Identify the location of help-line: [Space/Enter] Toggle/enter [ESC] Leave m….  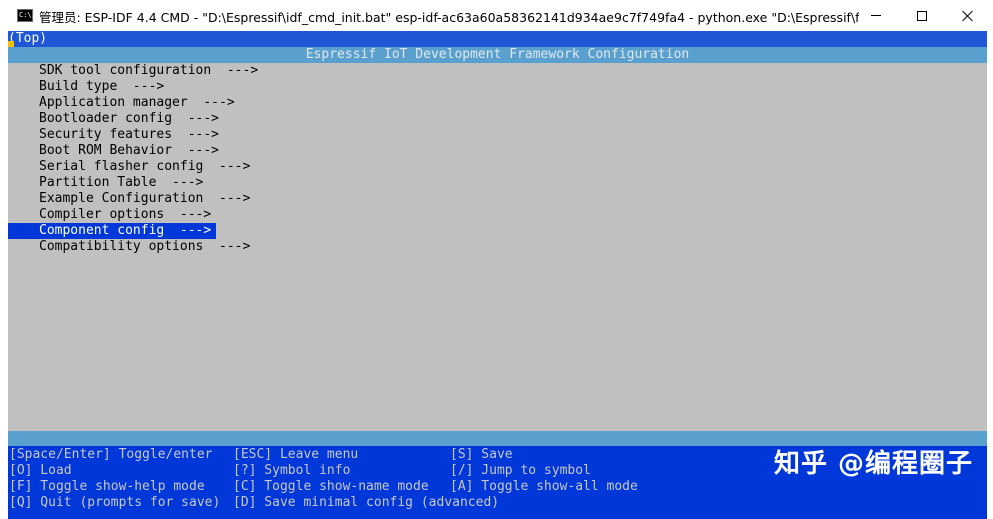
(260, 455).